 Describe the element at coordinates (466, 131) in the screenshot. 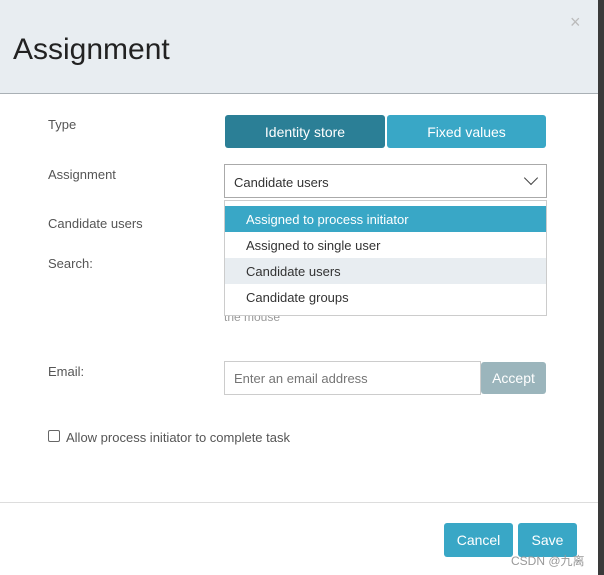

I see `fixed-values-button: Fixed values` at that location.